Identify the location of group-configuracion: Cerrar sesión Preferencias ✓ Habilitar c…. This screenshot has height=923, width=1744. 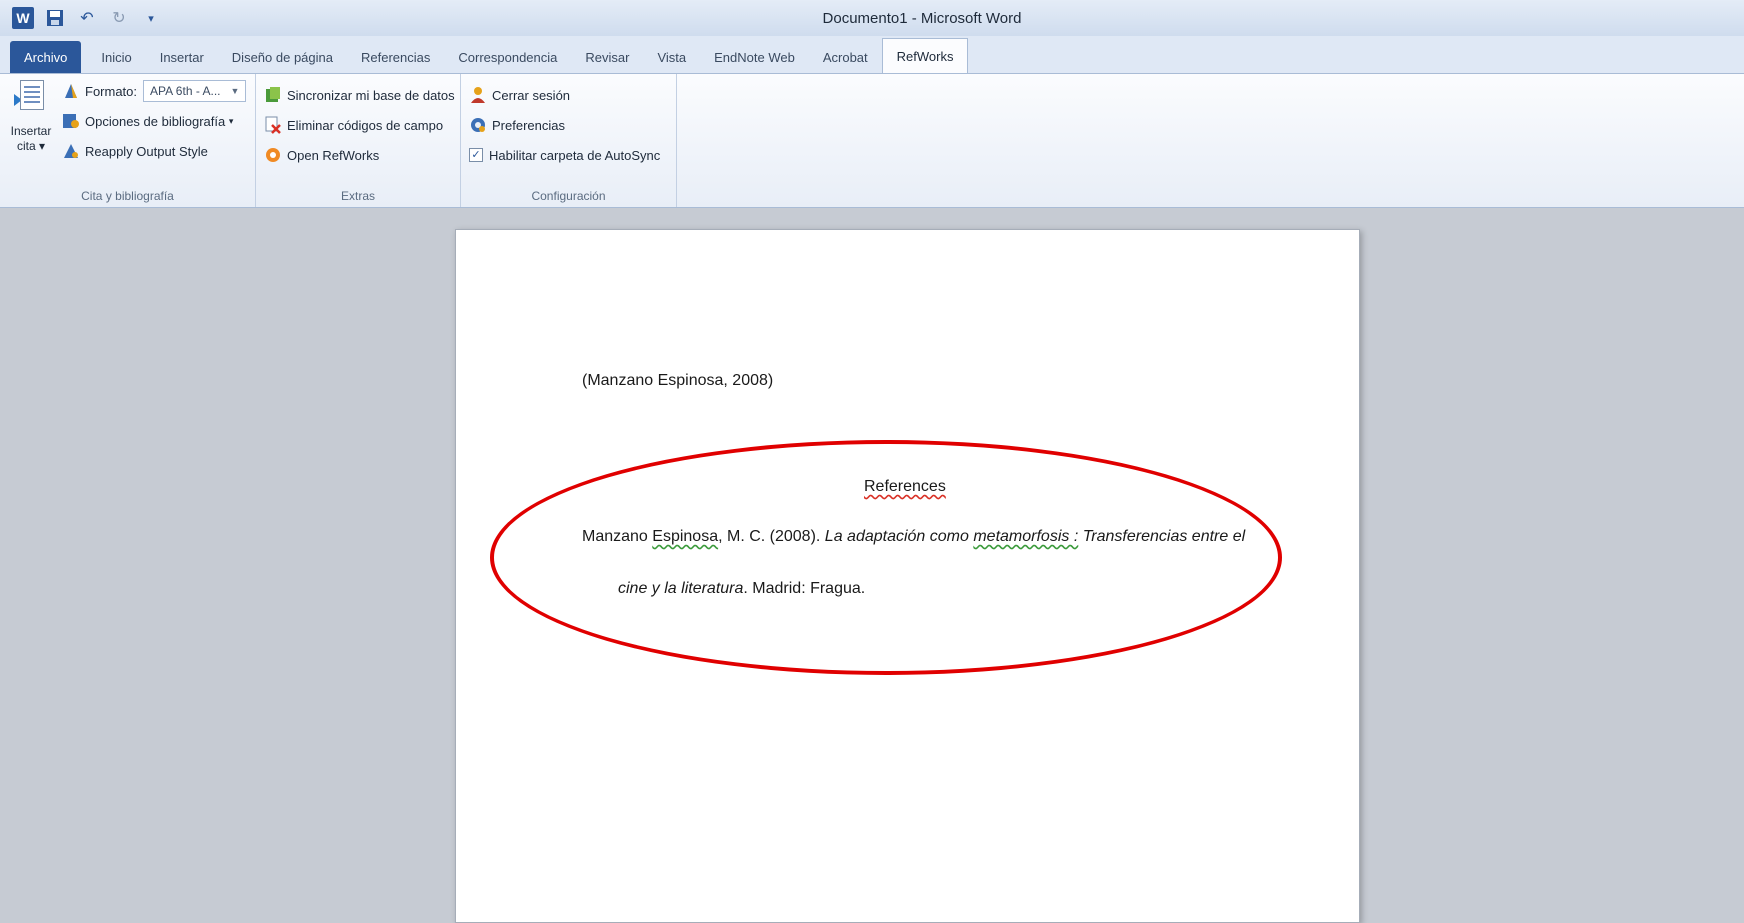
(569, 140).